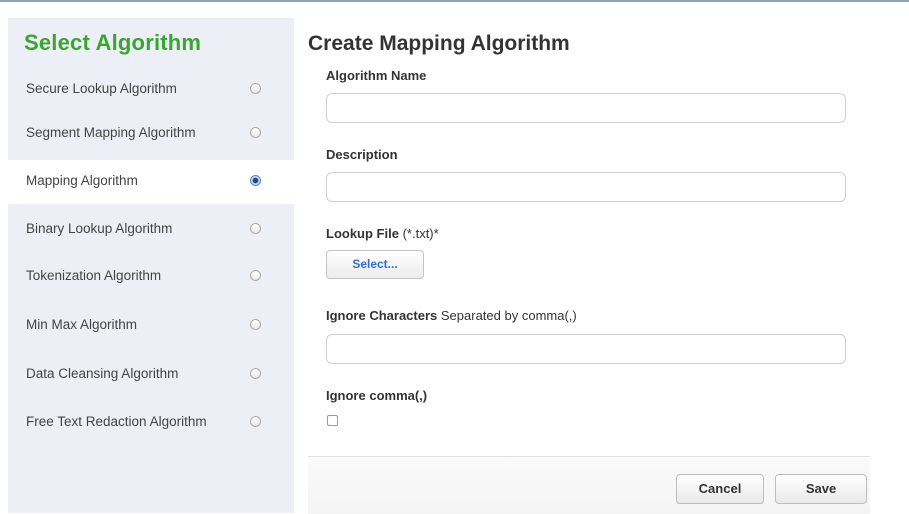 The image size is (909, 514). What do you see at coordinates (454, 1) in the screenshot?
I see `top-border` at bounding box center [454, 1].